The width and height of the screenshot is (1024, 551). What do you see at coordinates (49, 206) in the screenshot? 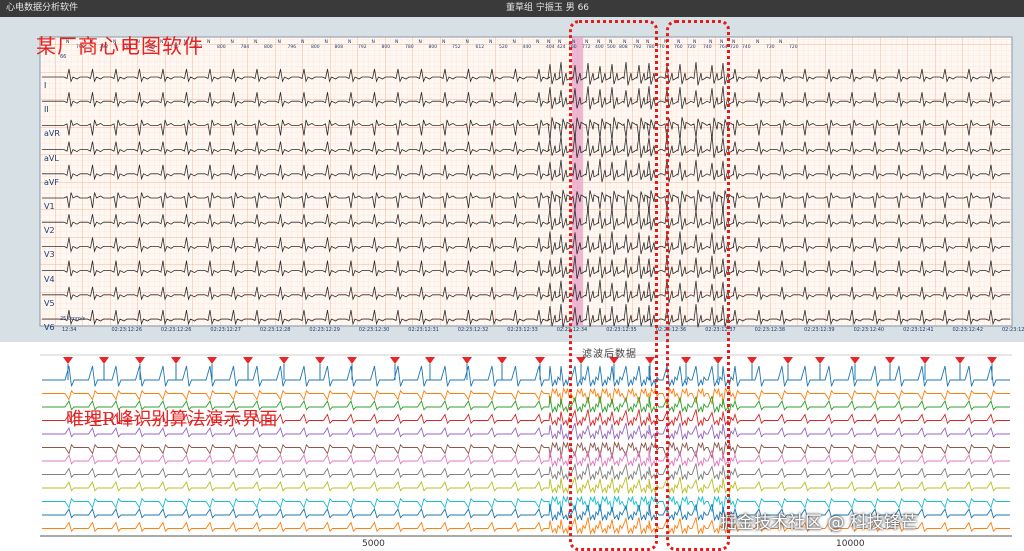
I see `lead-label: V1` at bounding box center [49, 206].